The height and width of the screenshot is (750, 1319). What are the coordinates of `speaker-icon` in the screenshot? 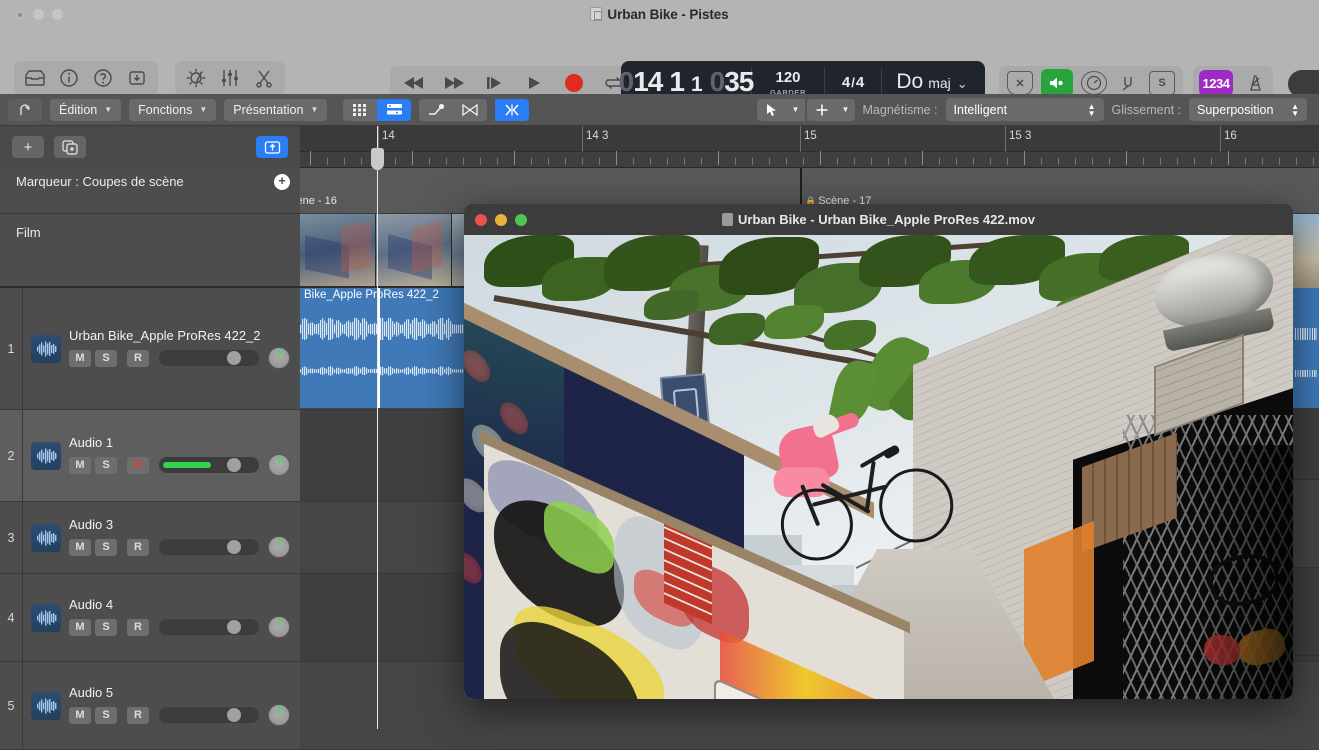 It's located at (1057, 83).